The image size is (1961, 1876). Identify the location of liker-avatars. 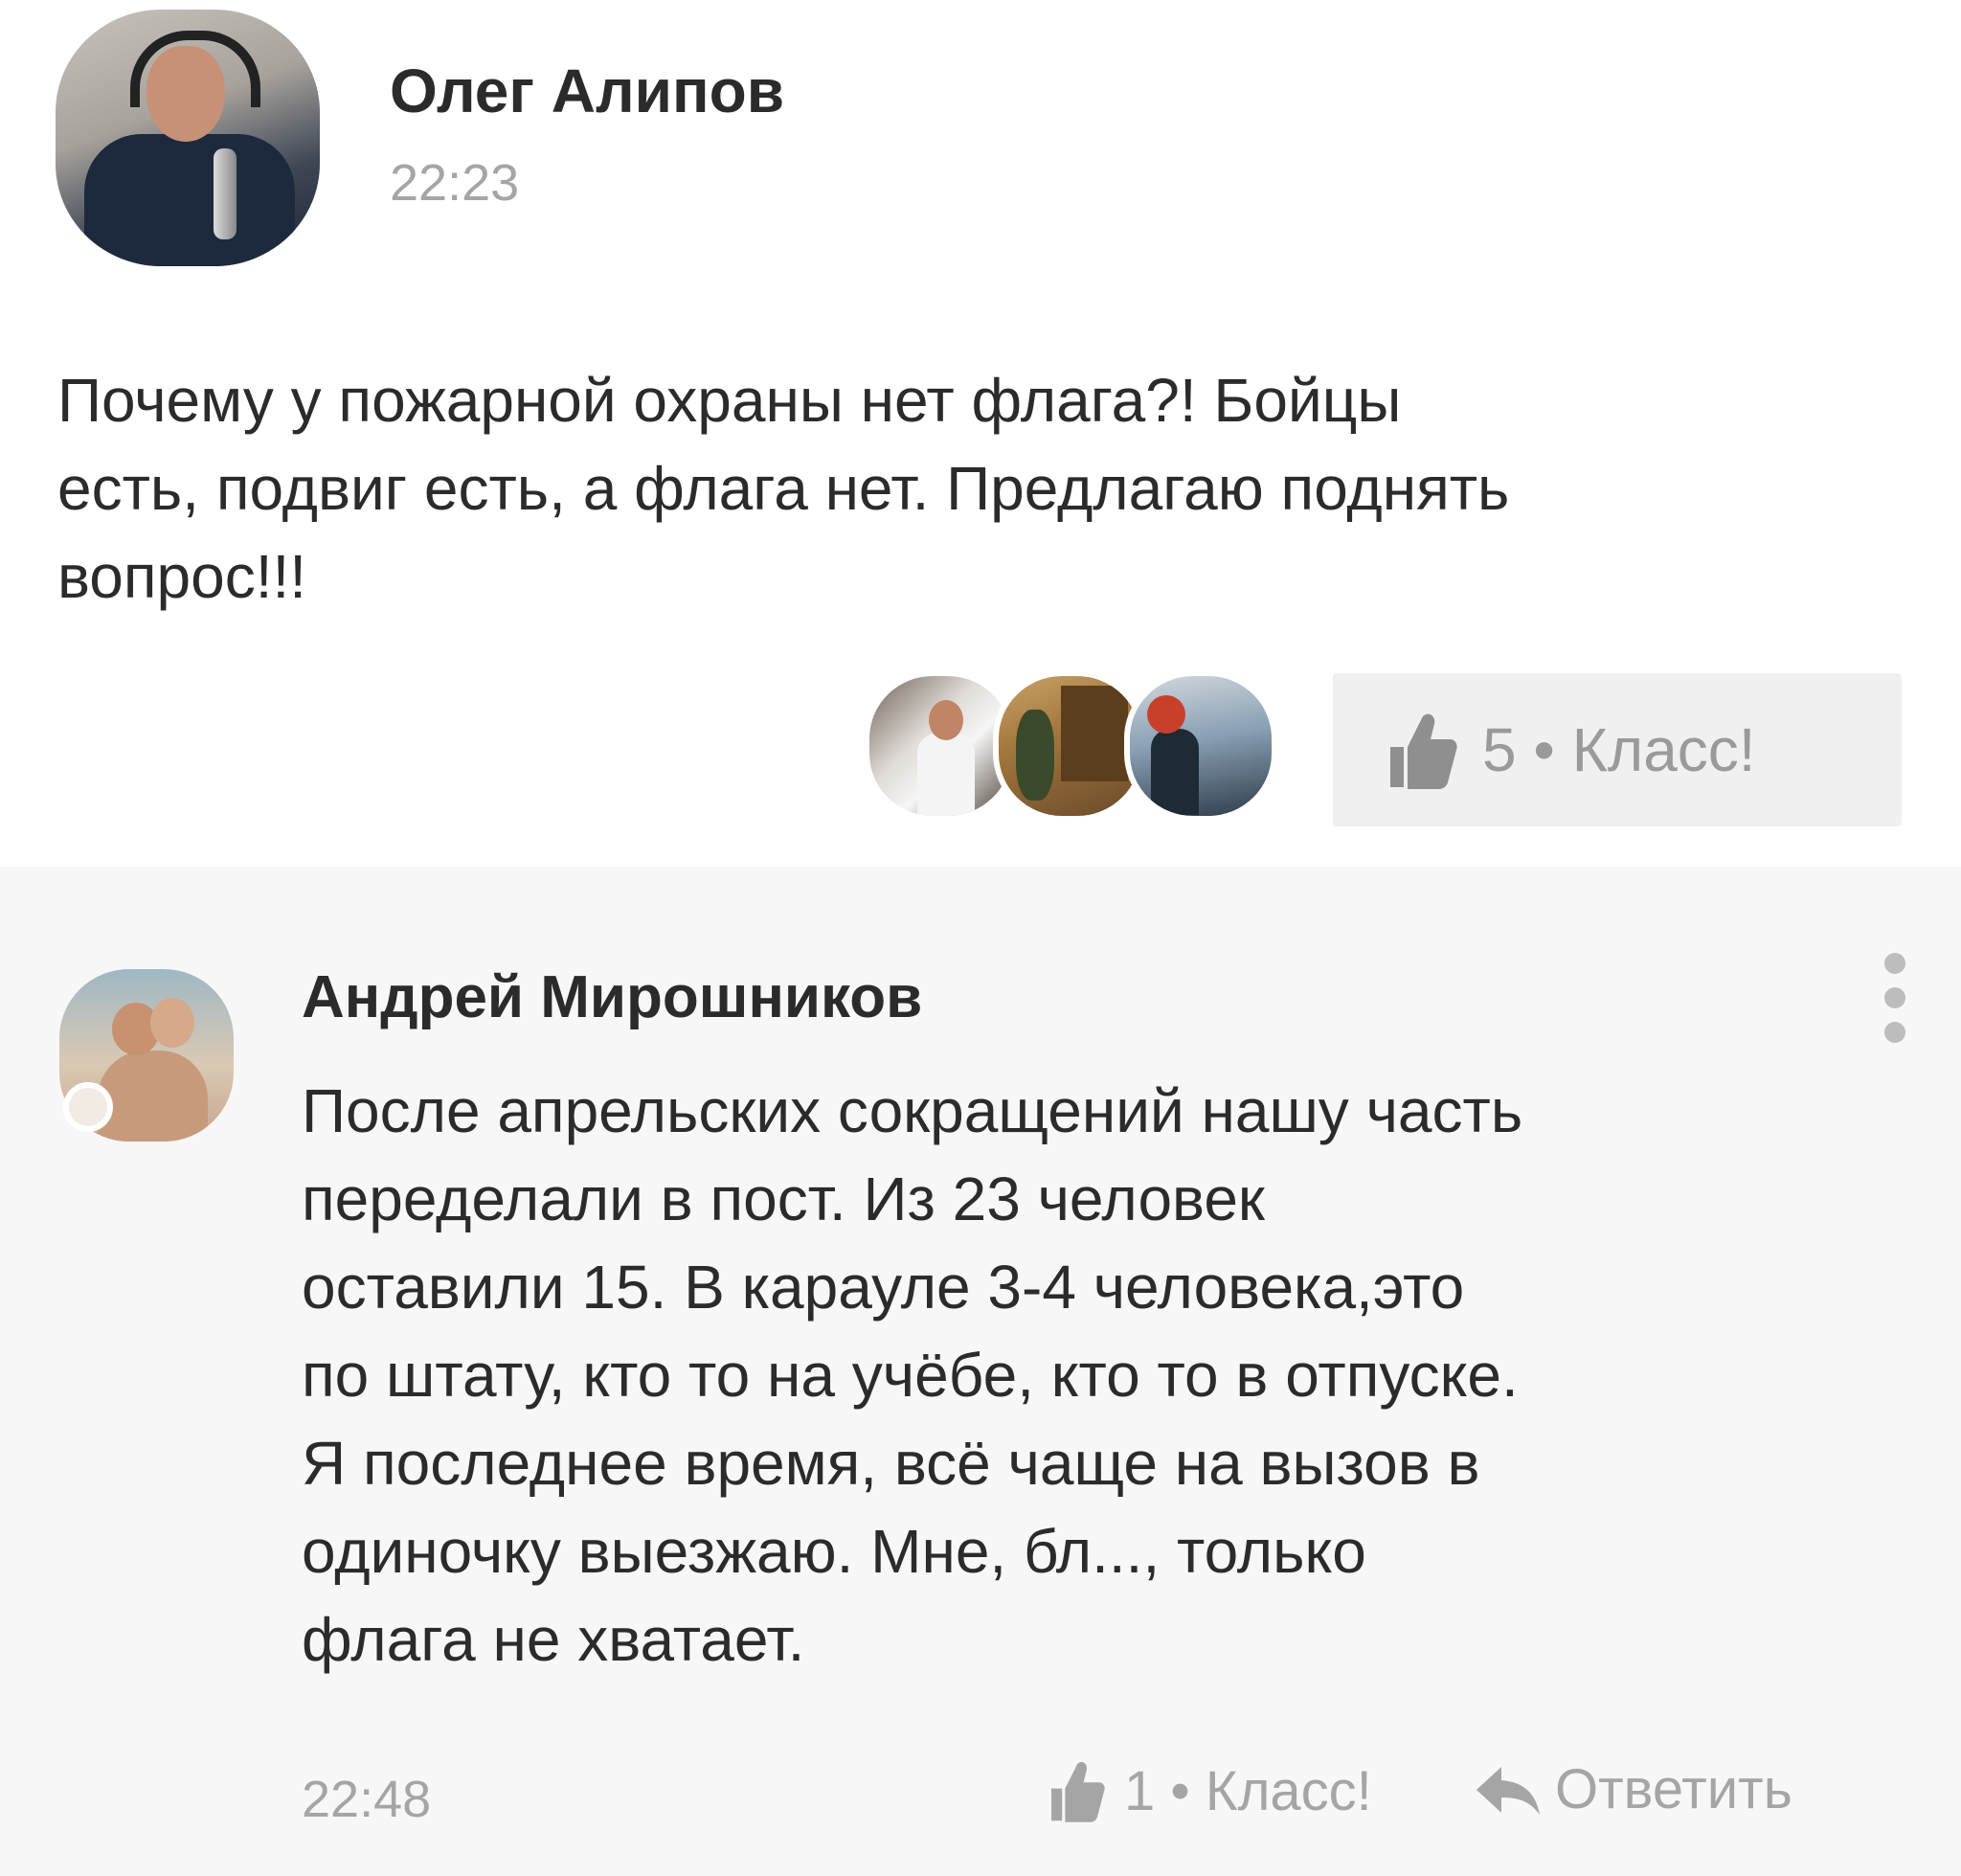
(1074, 747).